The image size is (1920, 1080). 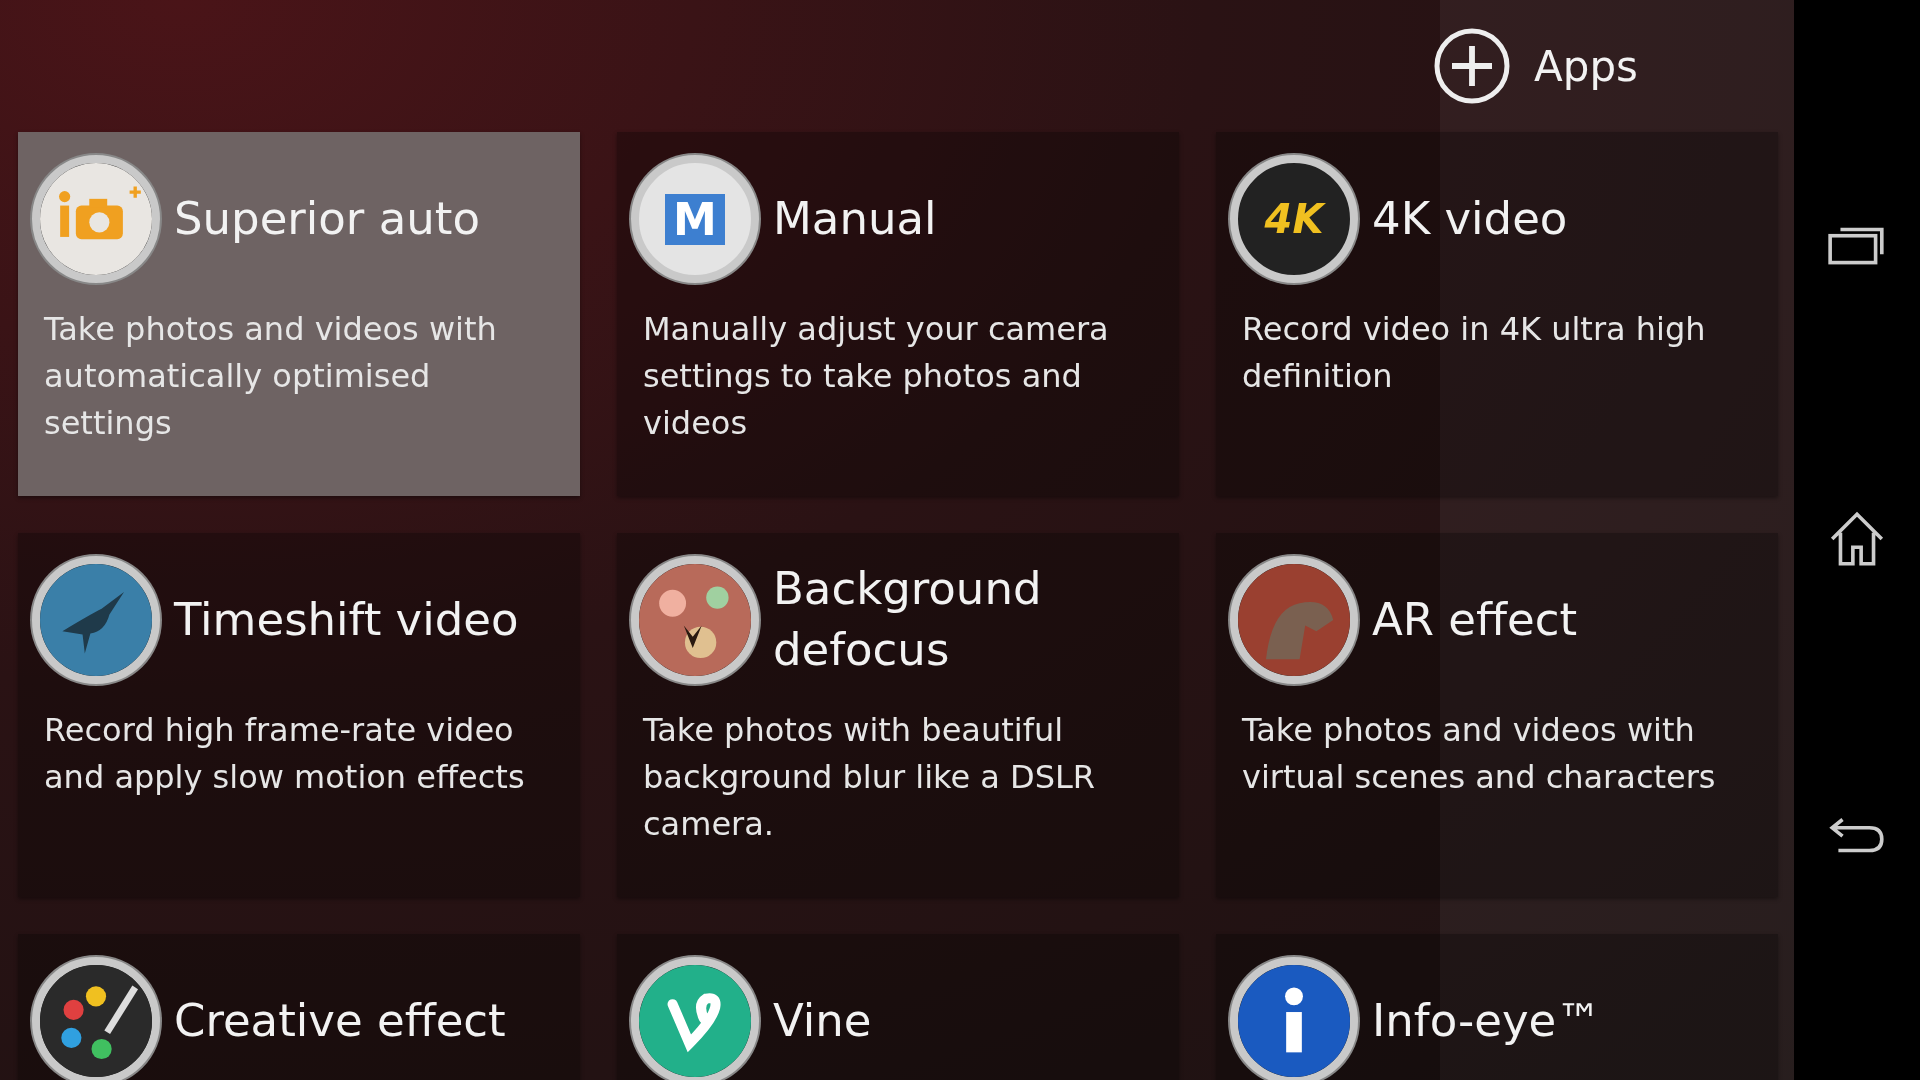 What do you see at coordinates (822, 1020) in the screenshot?
I see `mode-title: Vine` at bounding box center [822, 1020].